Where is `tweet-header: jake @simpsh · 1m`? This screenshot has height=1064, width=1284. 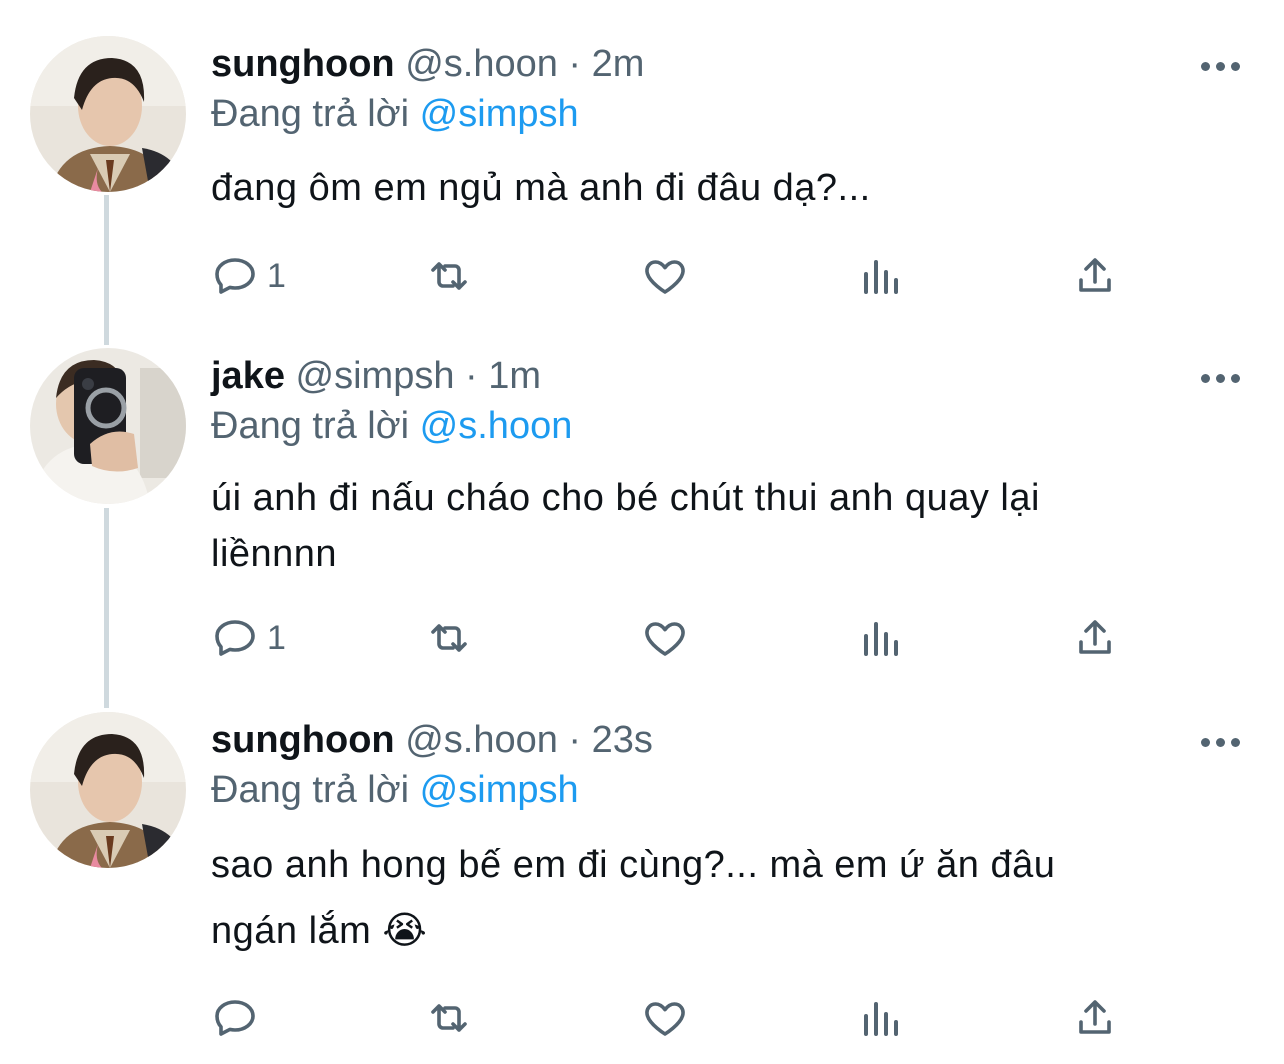
tweet-header: jake @simpsh · 1m is located at coordinates (376, 376).